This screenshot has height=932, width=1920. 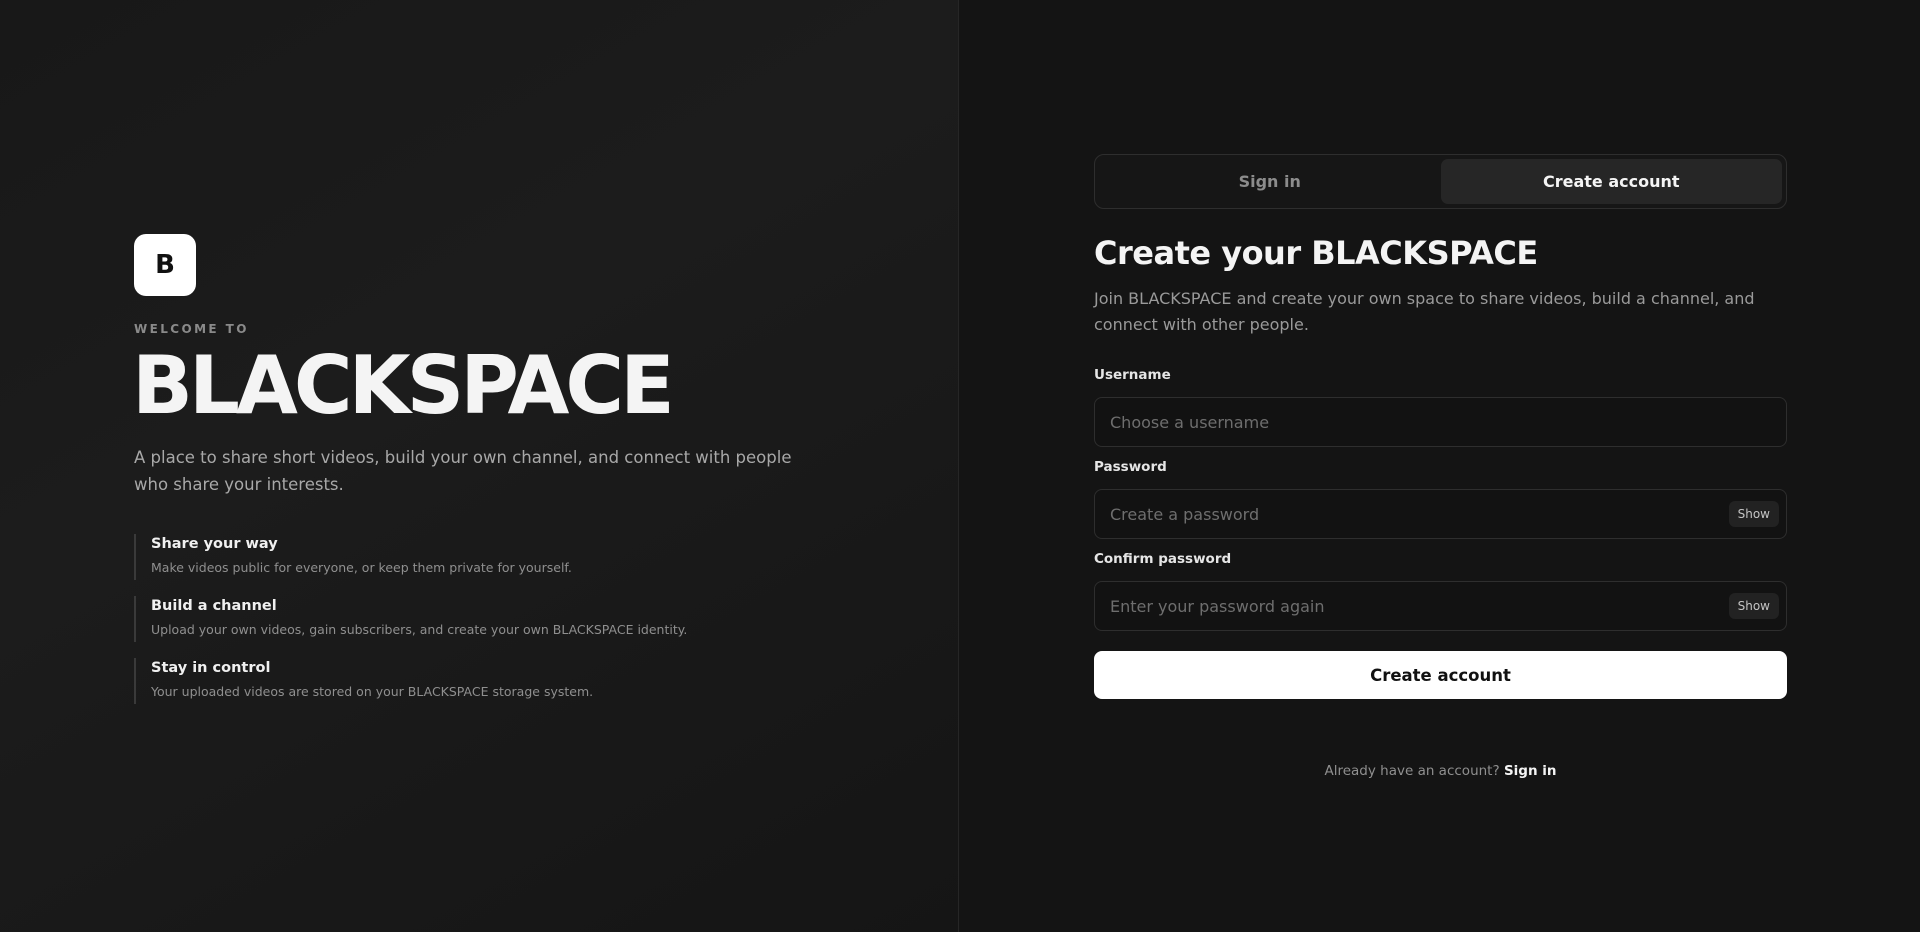 What do you see at coordinates (1611, 181) in the screenshot?
I see `tab-create-account: Create account` at bounding box center [1611, 181].